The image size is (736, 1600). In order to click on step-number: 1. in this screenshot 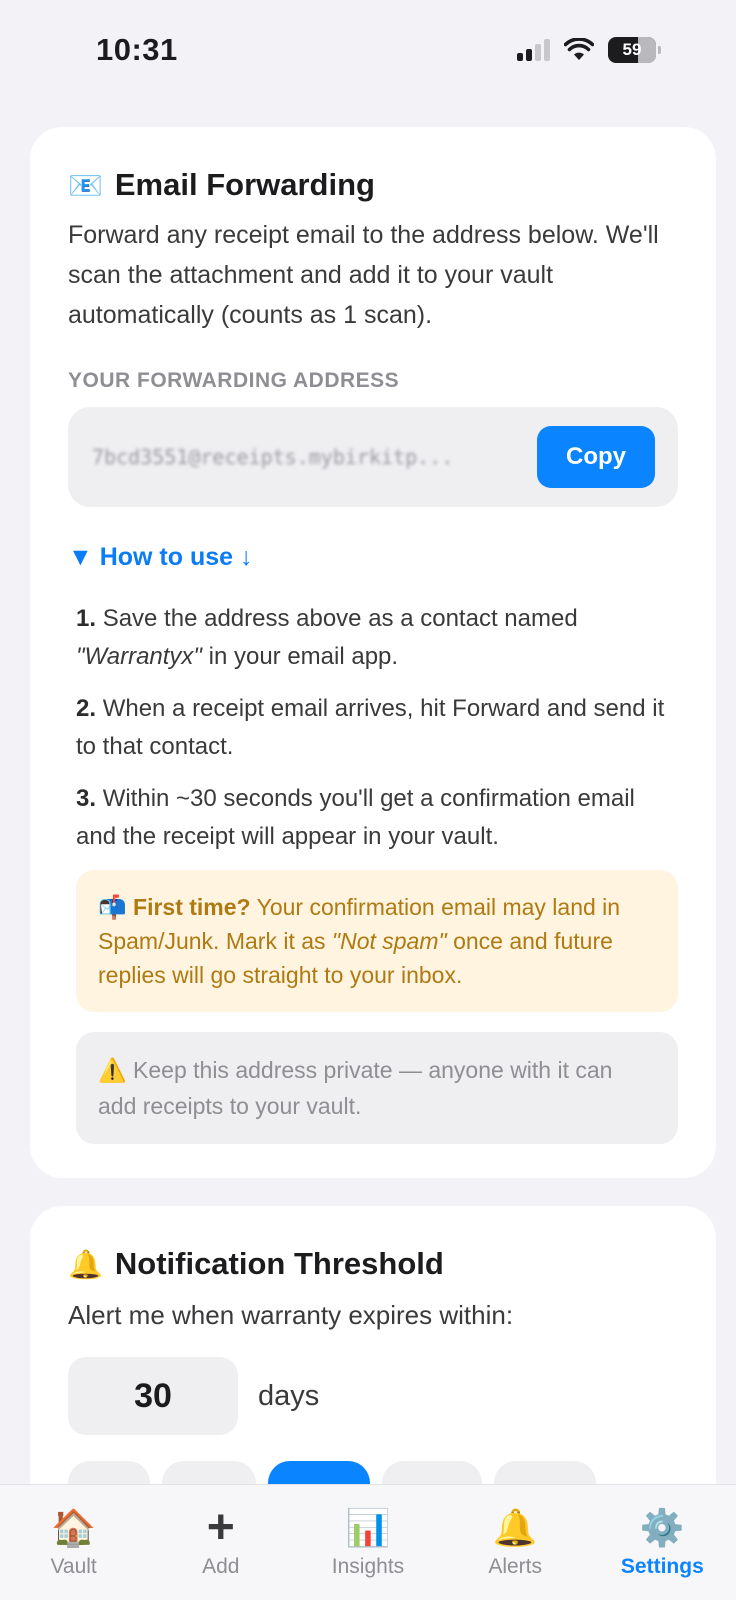, I will do `click(86, 618)`.